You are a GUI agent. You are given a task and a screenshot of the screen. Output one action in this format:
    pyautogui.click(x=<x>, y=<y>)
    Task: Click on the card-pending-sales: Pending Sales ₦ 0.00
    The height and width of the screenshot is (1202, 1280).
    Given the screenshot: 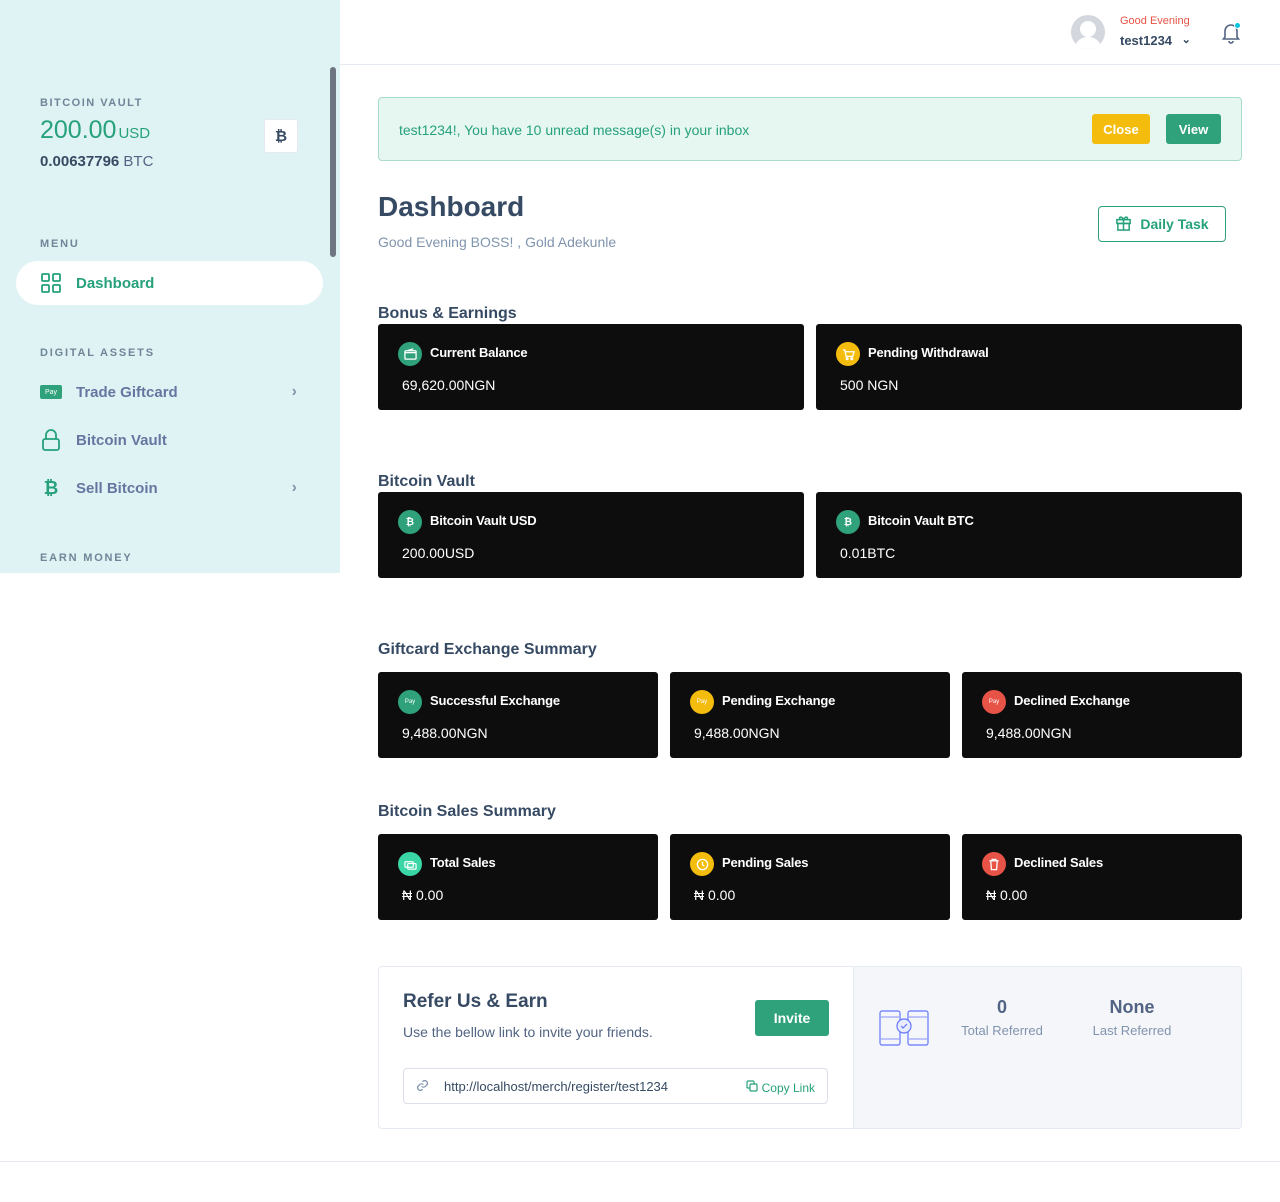 What is the action you would take?
    pyautogui.click(x=810, y=877)
    